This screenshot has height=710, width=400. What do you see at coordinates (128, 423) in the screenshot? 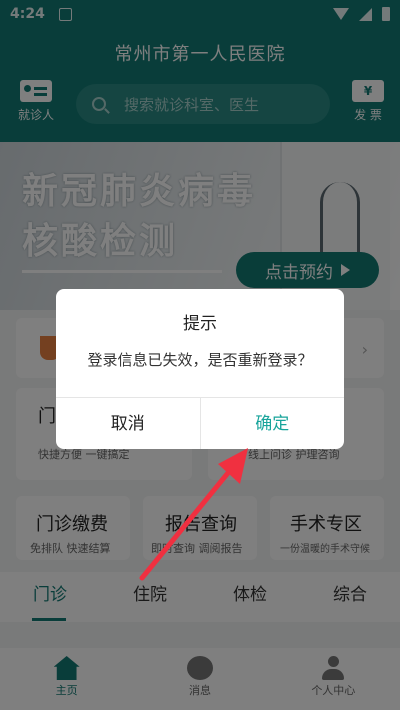
I see `cancel-button: 取消` at bounding box center [128, 423].